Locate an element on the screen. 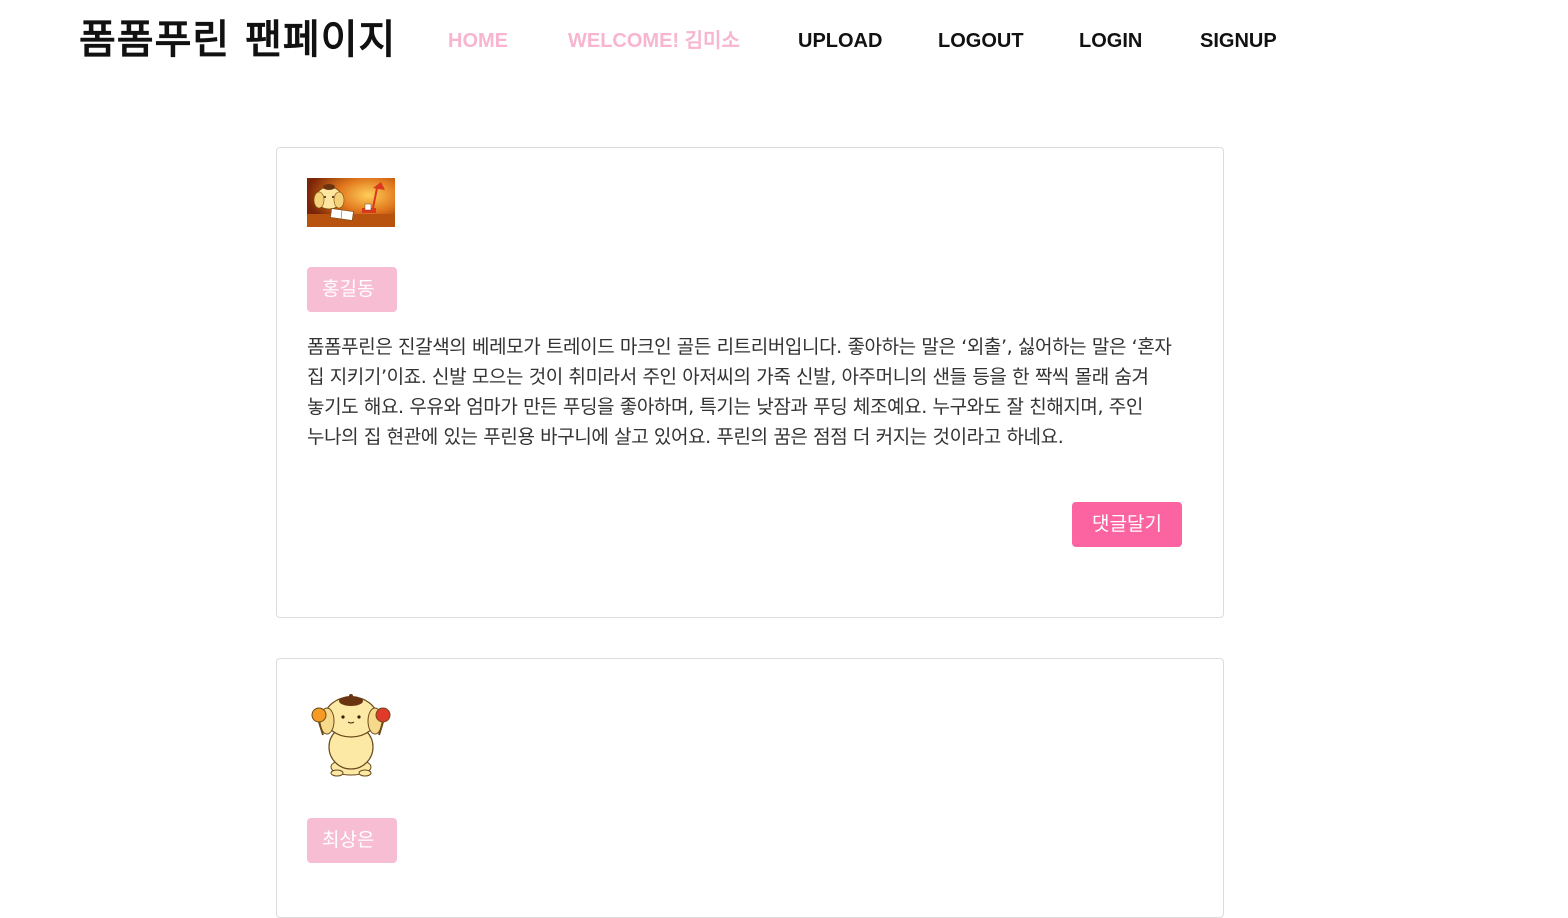 The image size is (1568, 918). pompompurin-maracas-image is located at coordinates (351, 735).